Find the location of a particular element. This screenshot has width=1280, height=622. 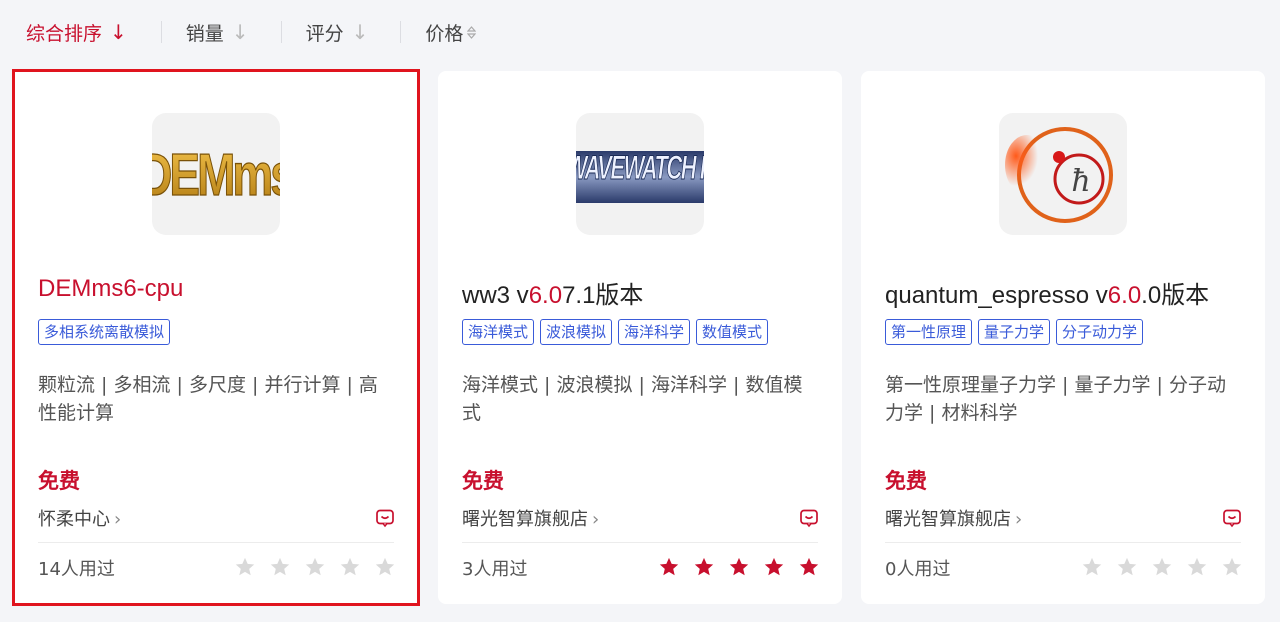

sort-comprehensive: 综合排序 ↓ is located at coordinates (76, 32).